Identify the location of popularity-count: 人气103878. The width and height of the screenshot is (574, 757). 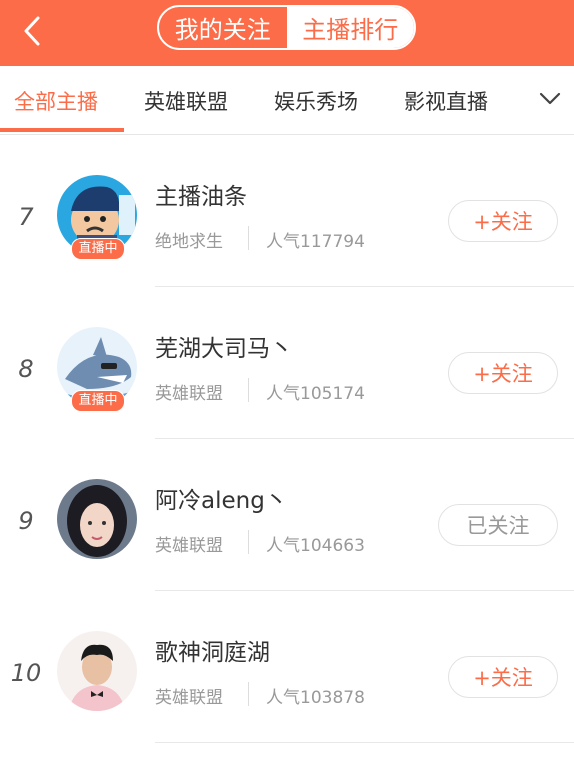
(315, 698).